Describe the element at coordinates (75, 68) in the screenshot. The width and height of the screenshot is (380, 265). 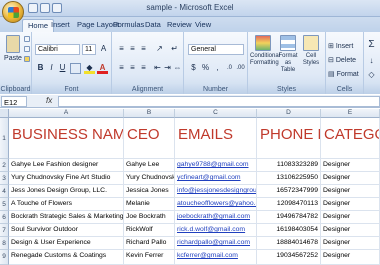
I see `borders-icon` at that location.